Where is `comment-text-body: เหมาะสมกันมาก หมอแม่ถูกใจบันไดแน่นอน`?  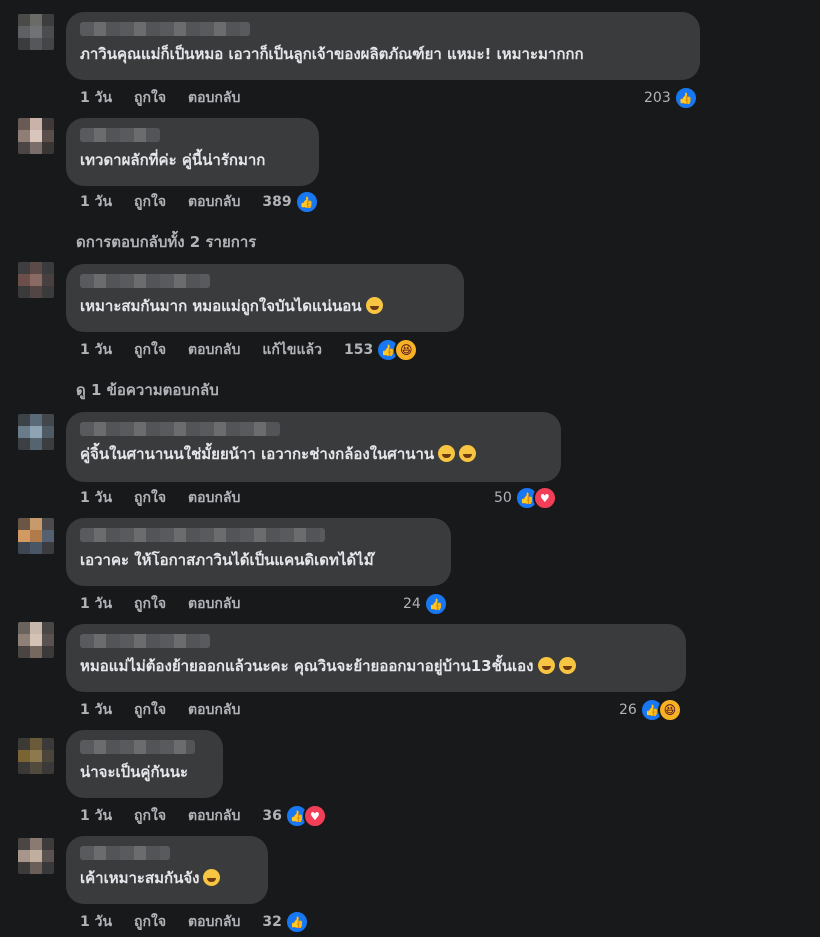 comment-text-body: เหมาะสมกันมาก หมอแม่ถูกใจบันไดแน่นอน is located at coordinates (221, 306).